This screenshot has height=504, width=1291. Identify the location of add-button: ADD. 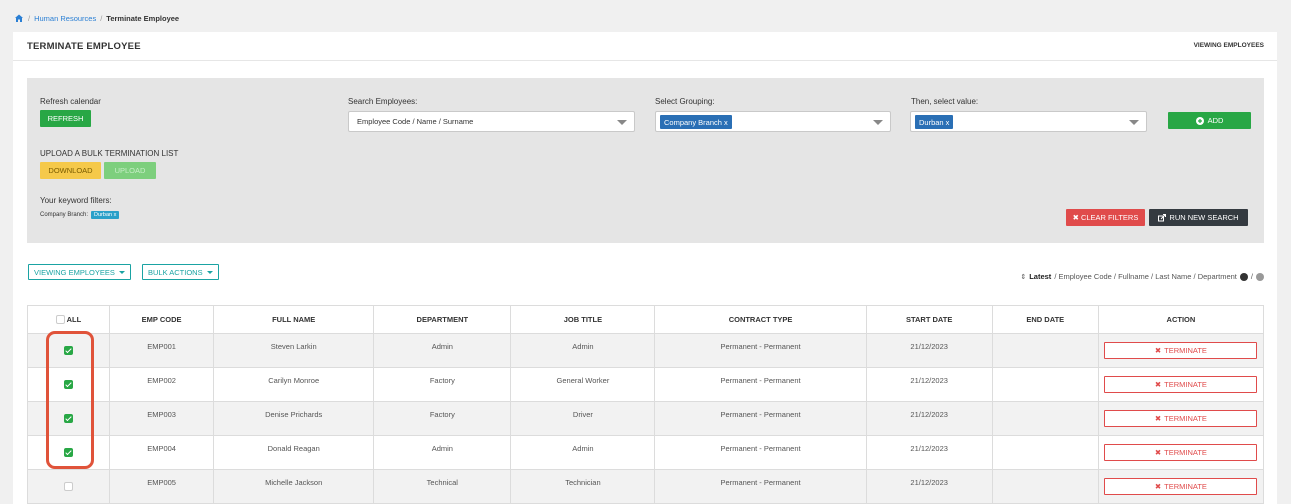
(1209, 120).